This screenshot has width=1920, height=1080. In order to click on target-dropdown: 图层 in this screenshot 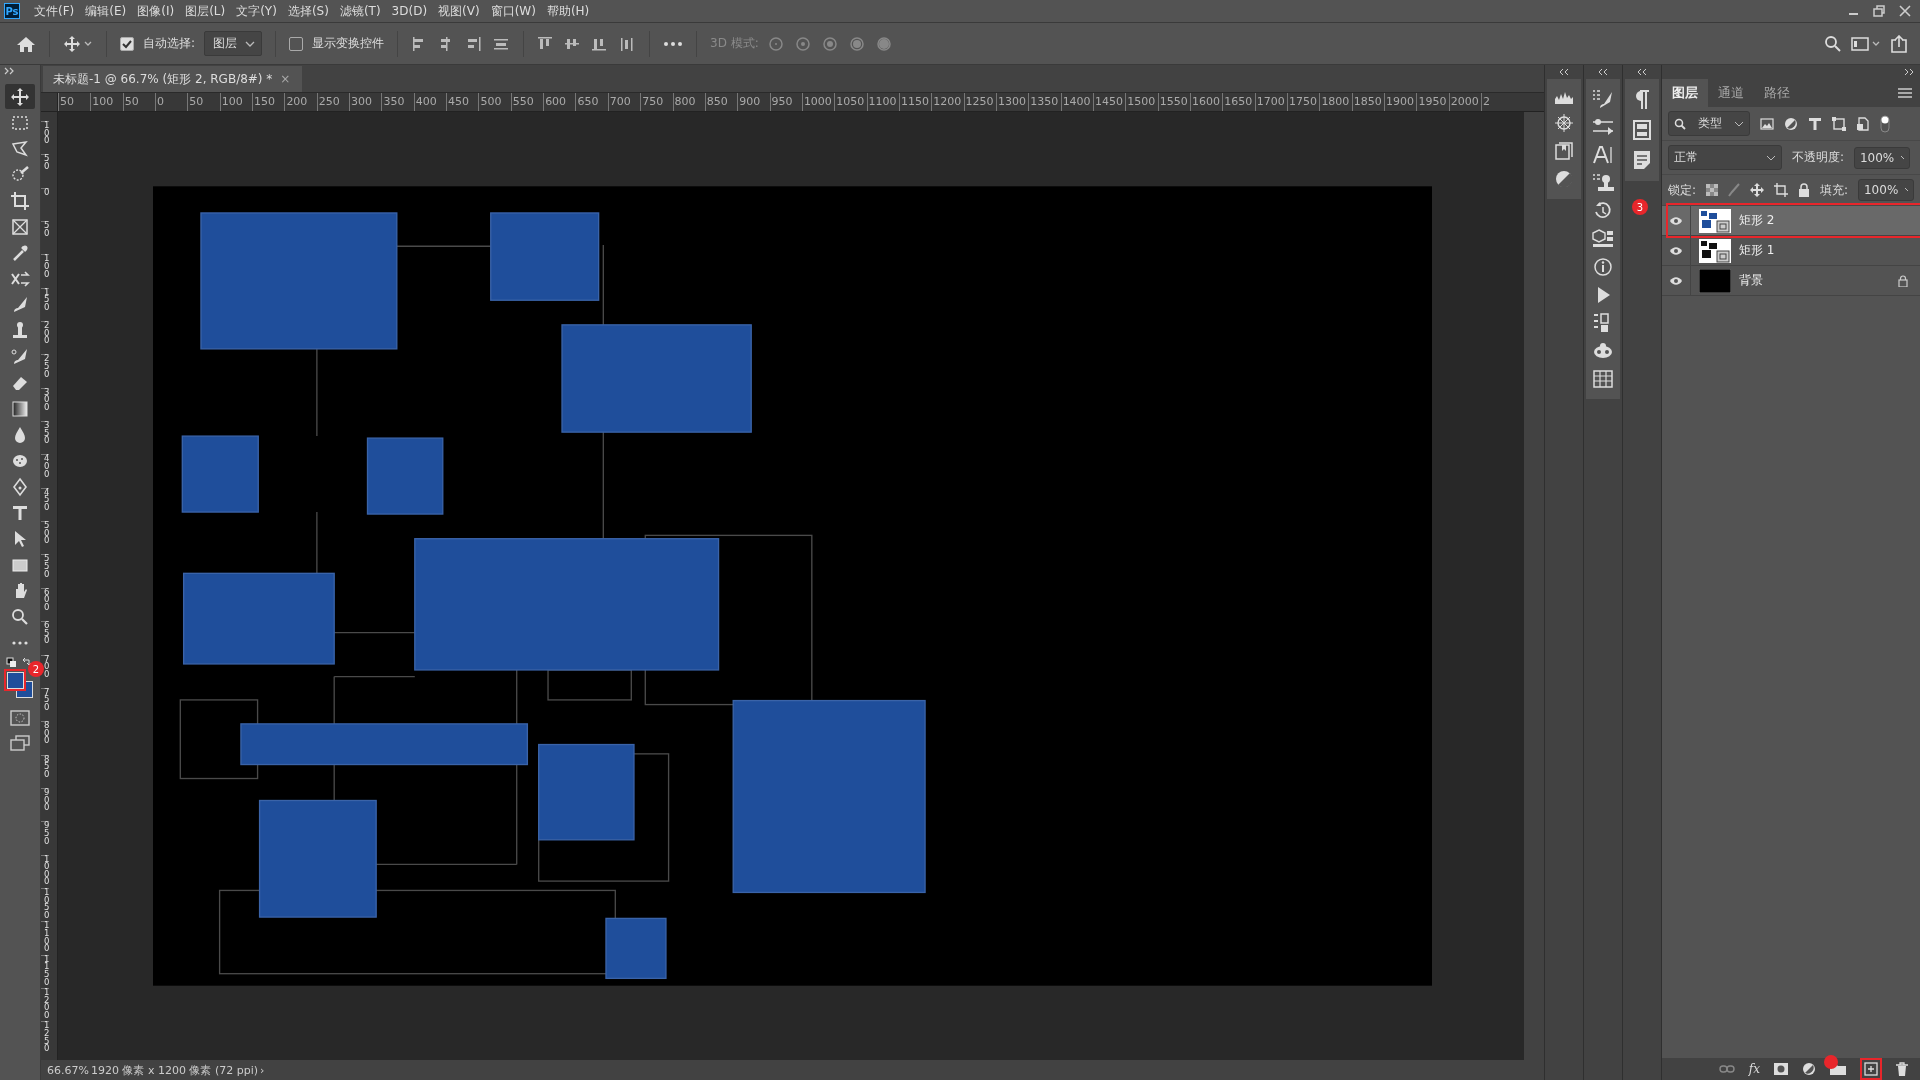, I will do `click(233, 43)`.